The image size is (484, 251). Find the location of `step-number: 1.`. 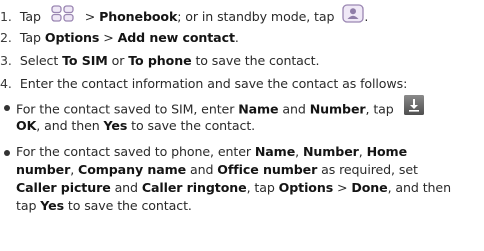

step-number: 1. is located at coordinates (6, 16).